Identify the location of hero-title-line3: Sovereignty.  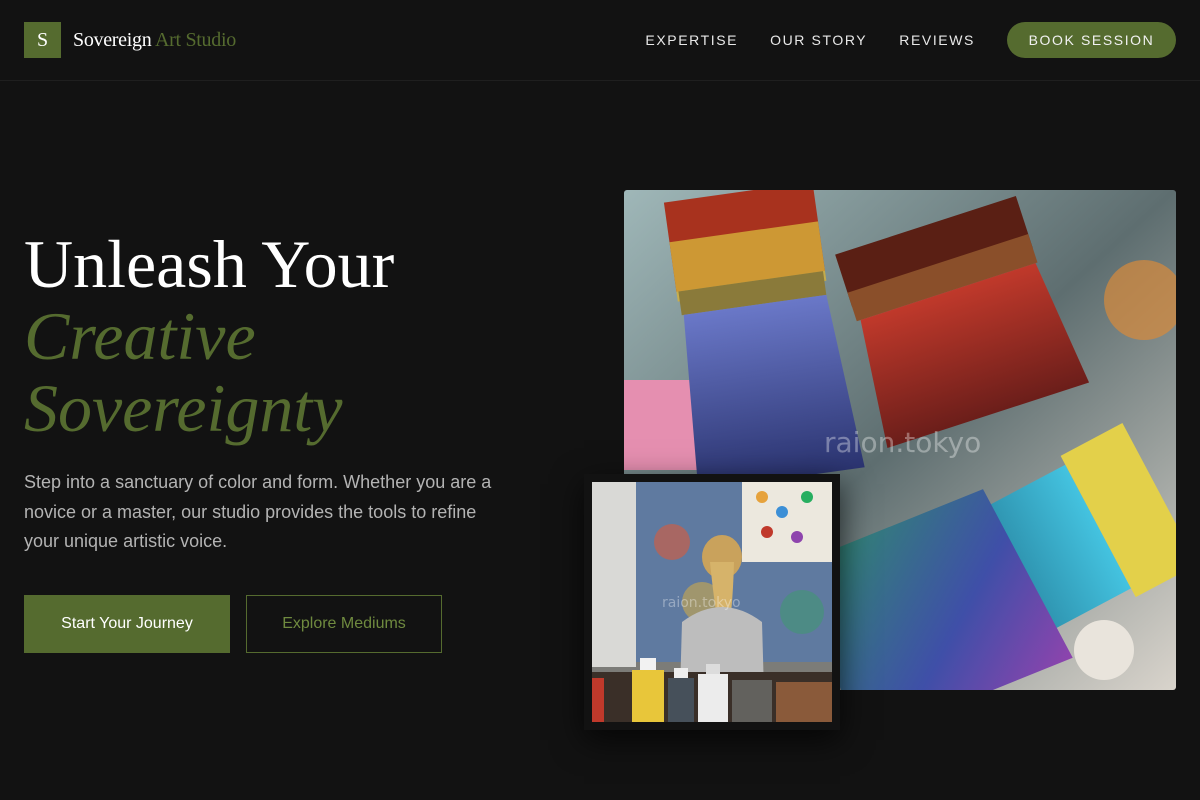
(183, 408).